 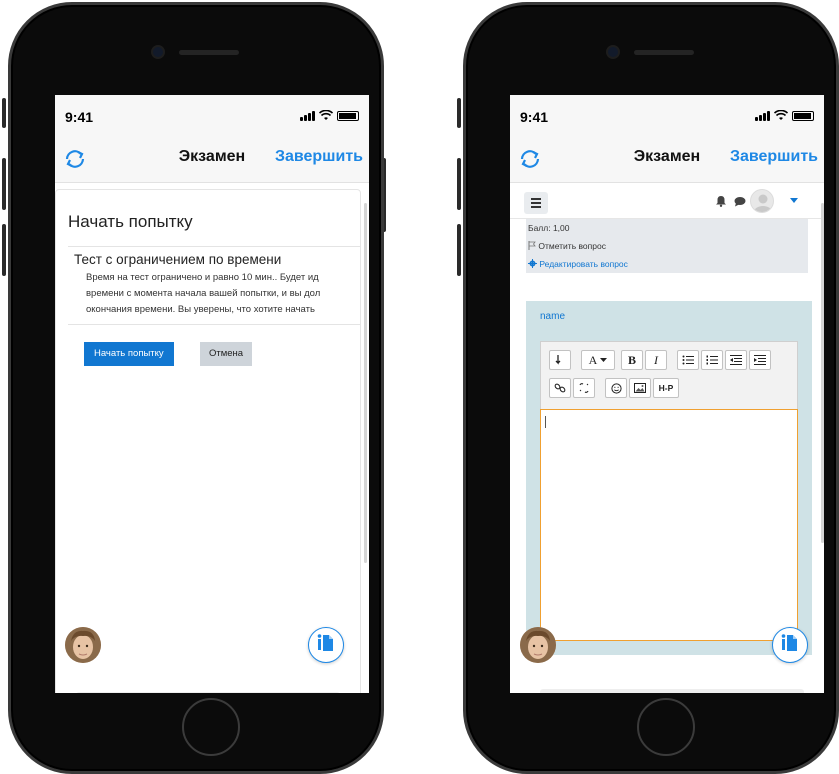 I want to click on question-score: Балл: 1,00, so click(x=549, y=228).